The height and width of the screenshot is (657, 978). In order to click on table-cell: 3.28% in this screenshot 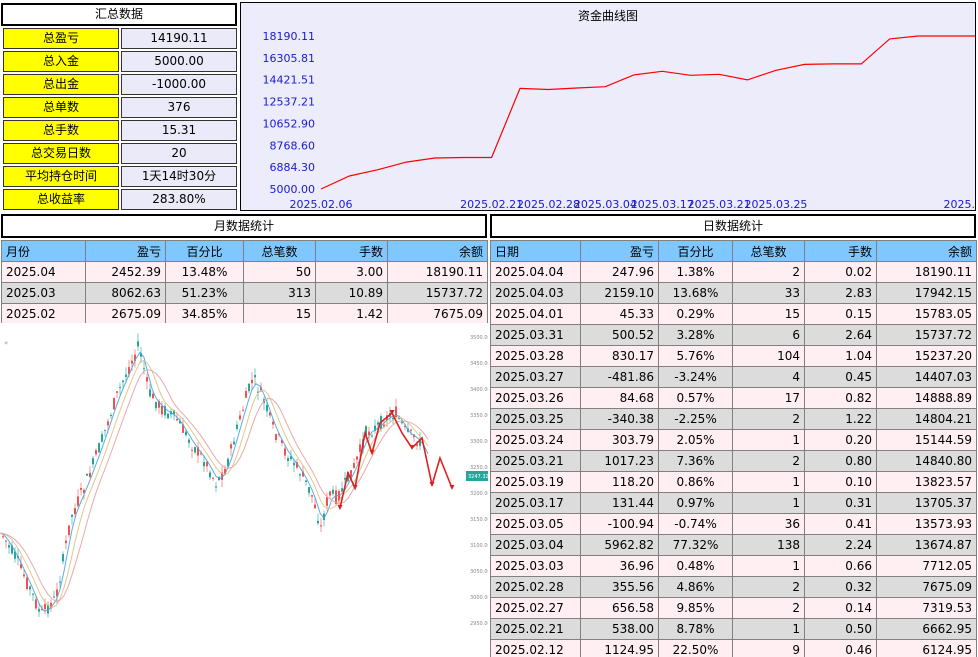, I will do `click(695, 335)`.